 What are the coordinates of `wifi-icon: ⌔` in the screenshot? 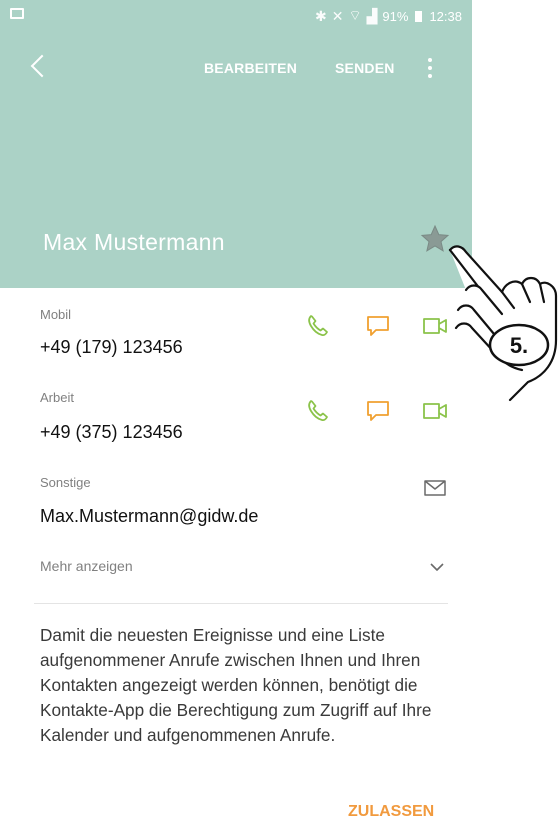 It's located at (355, 15).